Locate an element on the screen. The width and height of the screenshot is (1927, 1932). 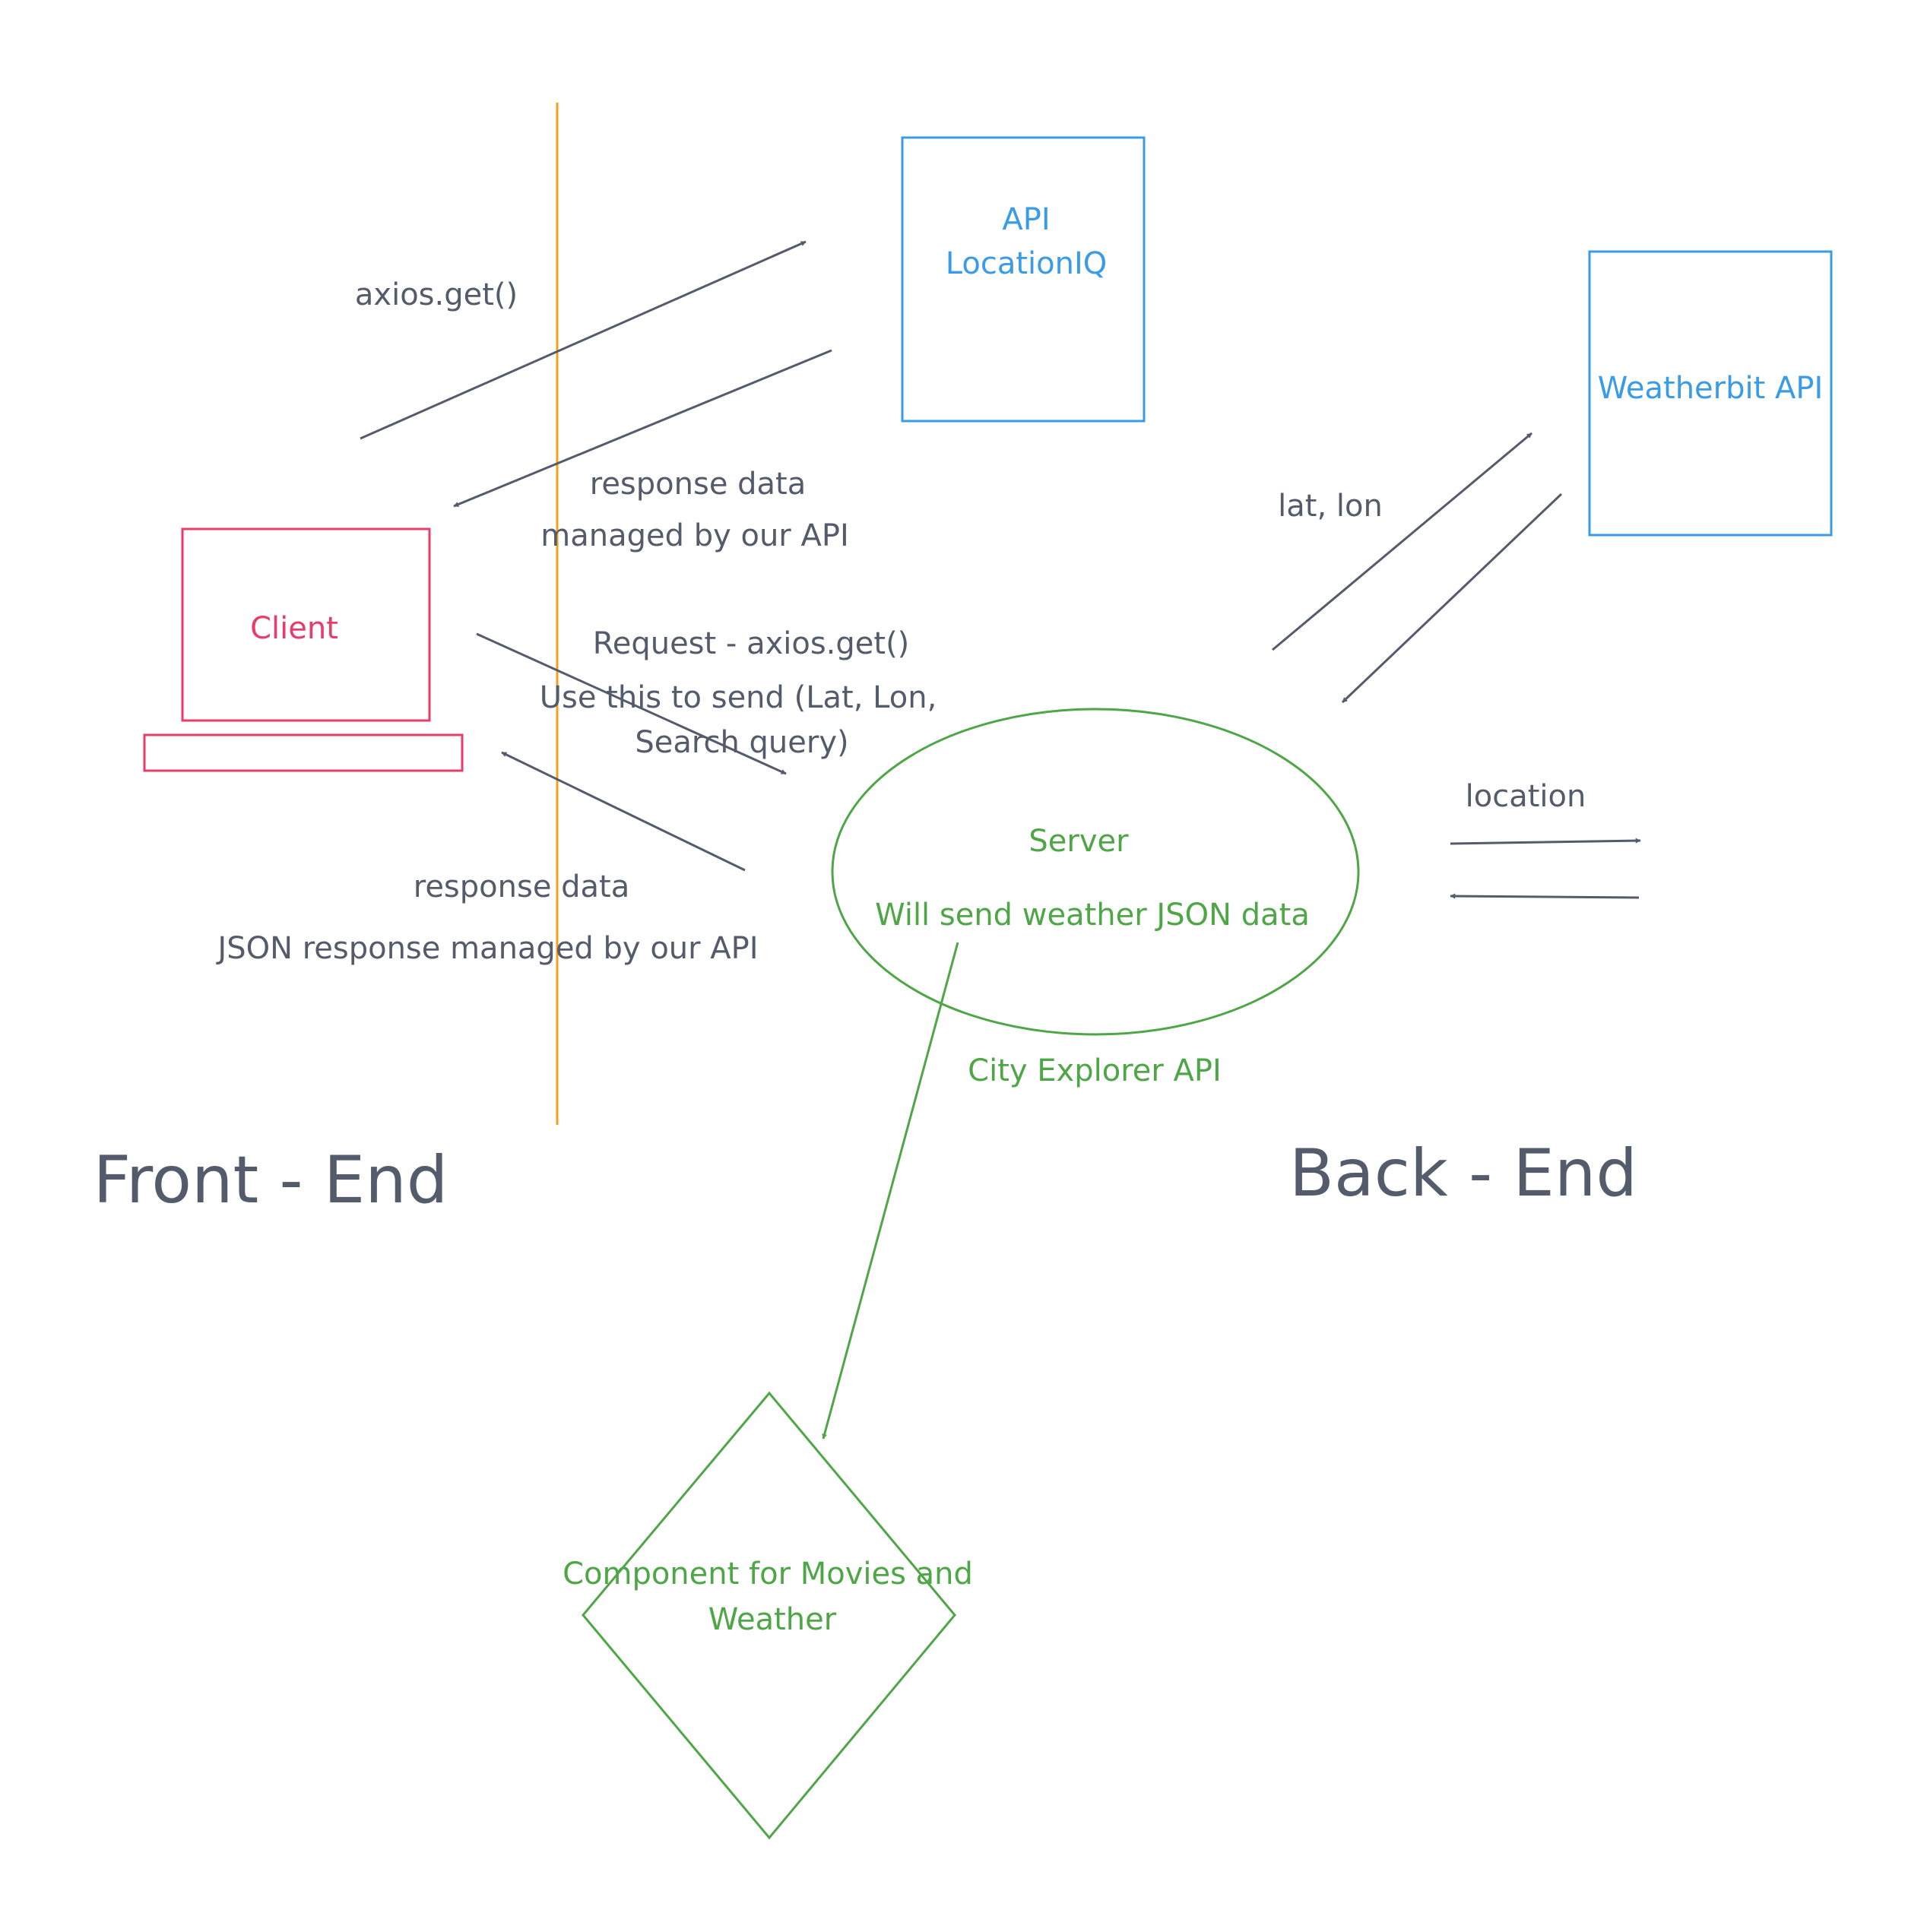
locationiq-response-label-2: managed by our API is located at coordinates (694, 535).